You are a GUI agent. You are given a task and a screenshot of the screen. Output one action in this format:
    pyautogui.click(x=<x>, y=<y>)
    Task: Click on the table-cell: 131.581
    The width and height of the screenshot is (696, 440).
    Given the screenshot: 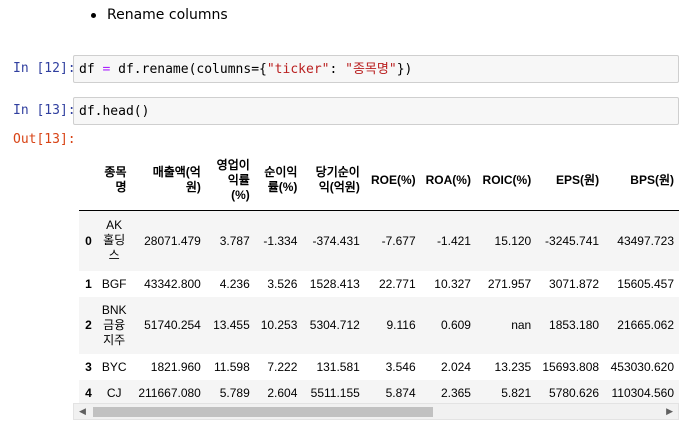 What is the action you would take?
    pyautogui.click(x=338, y=366)
    